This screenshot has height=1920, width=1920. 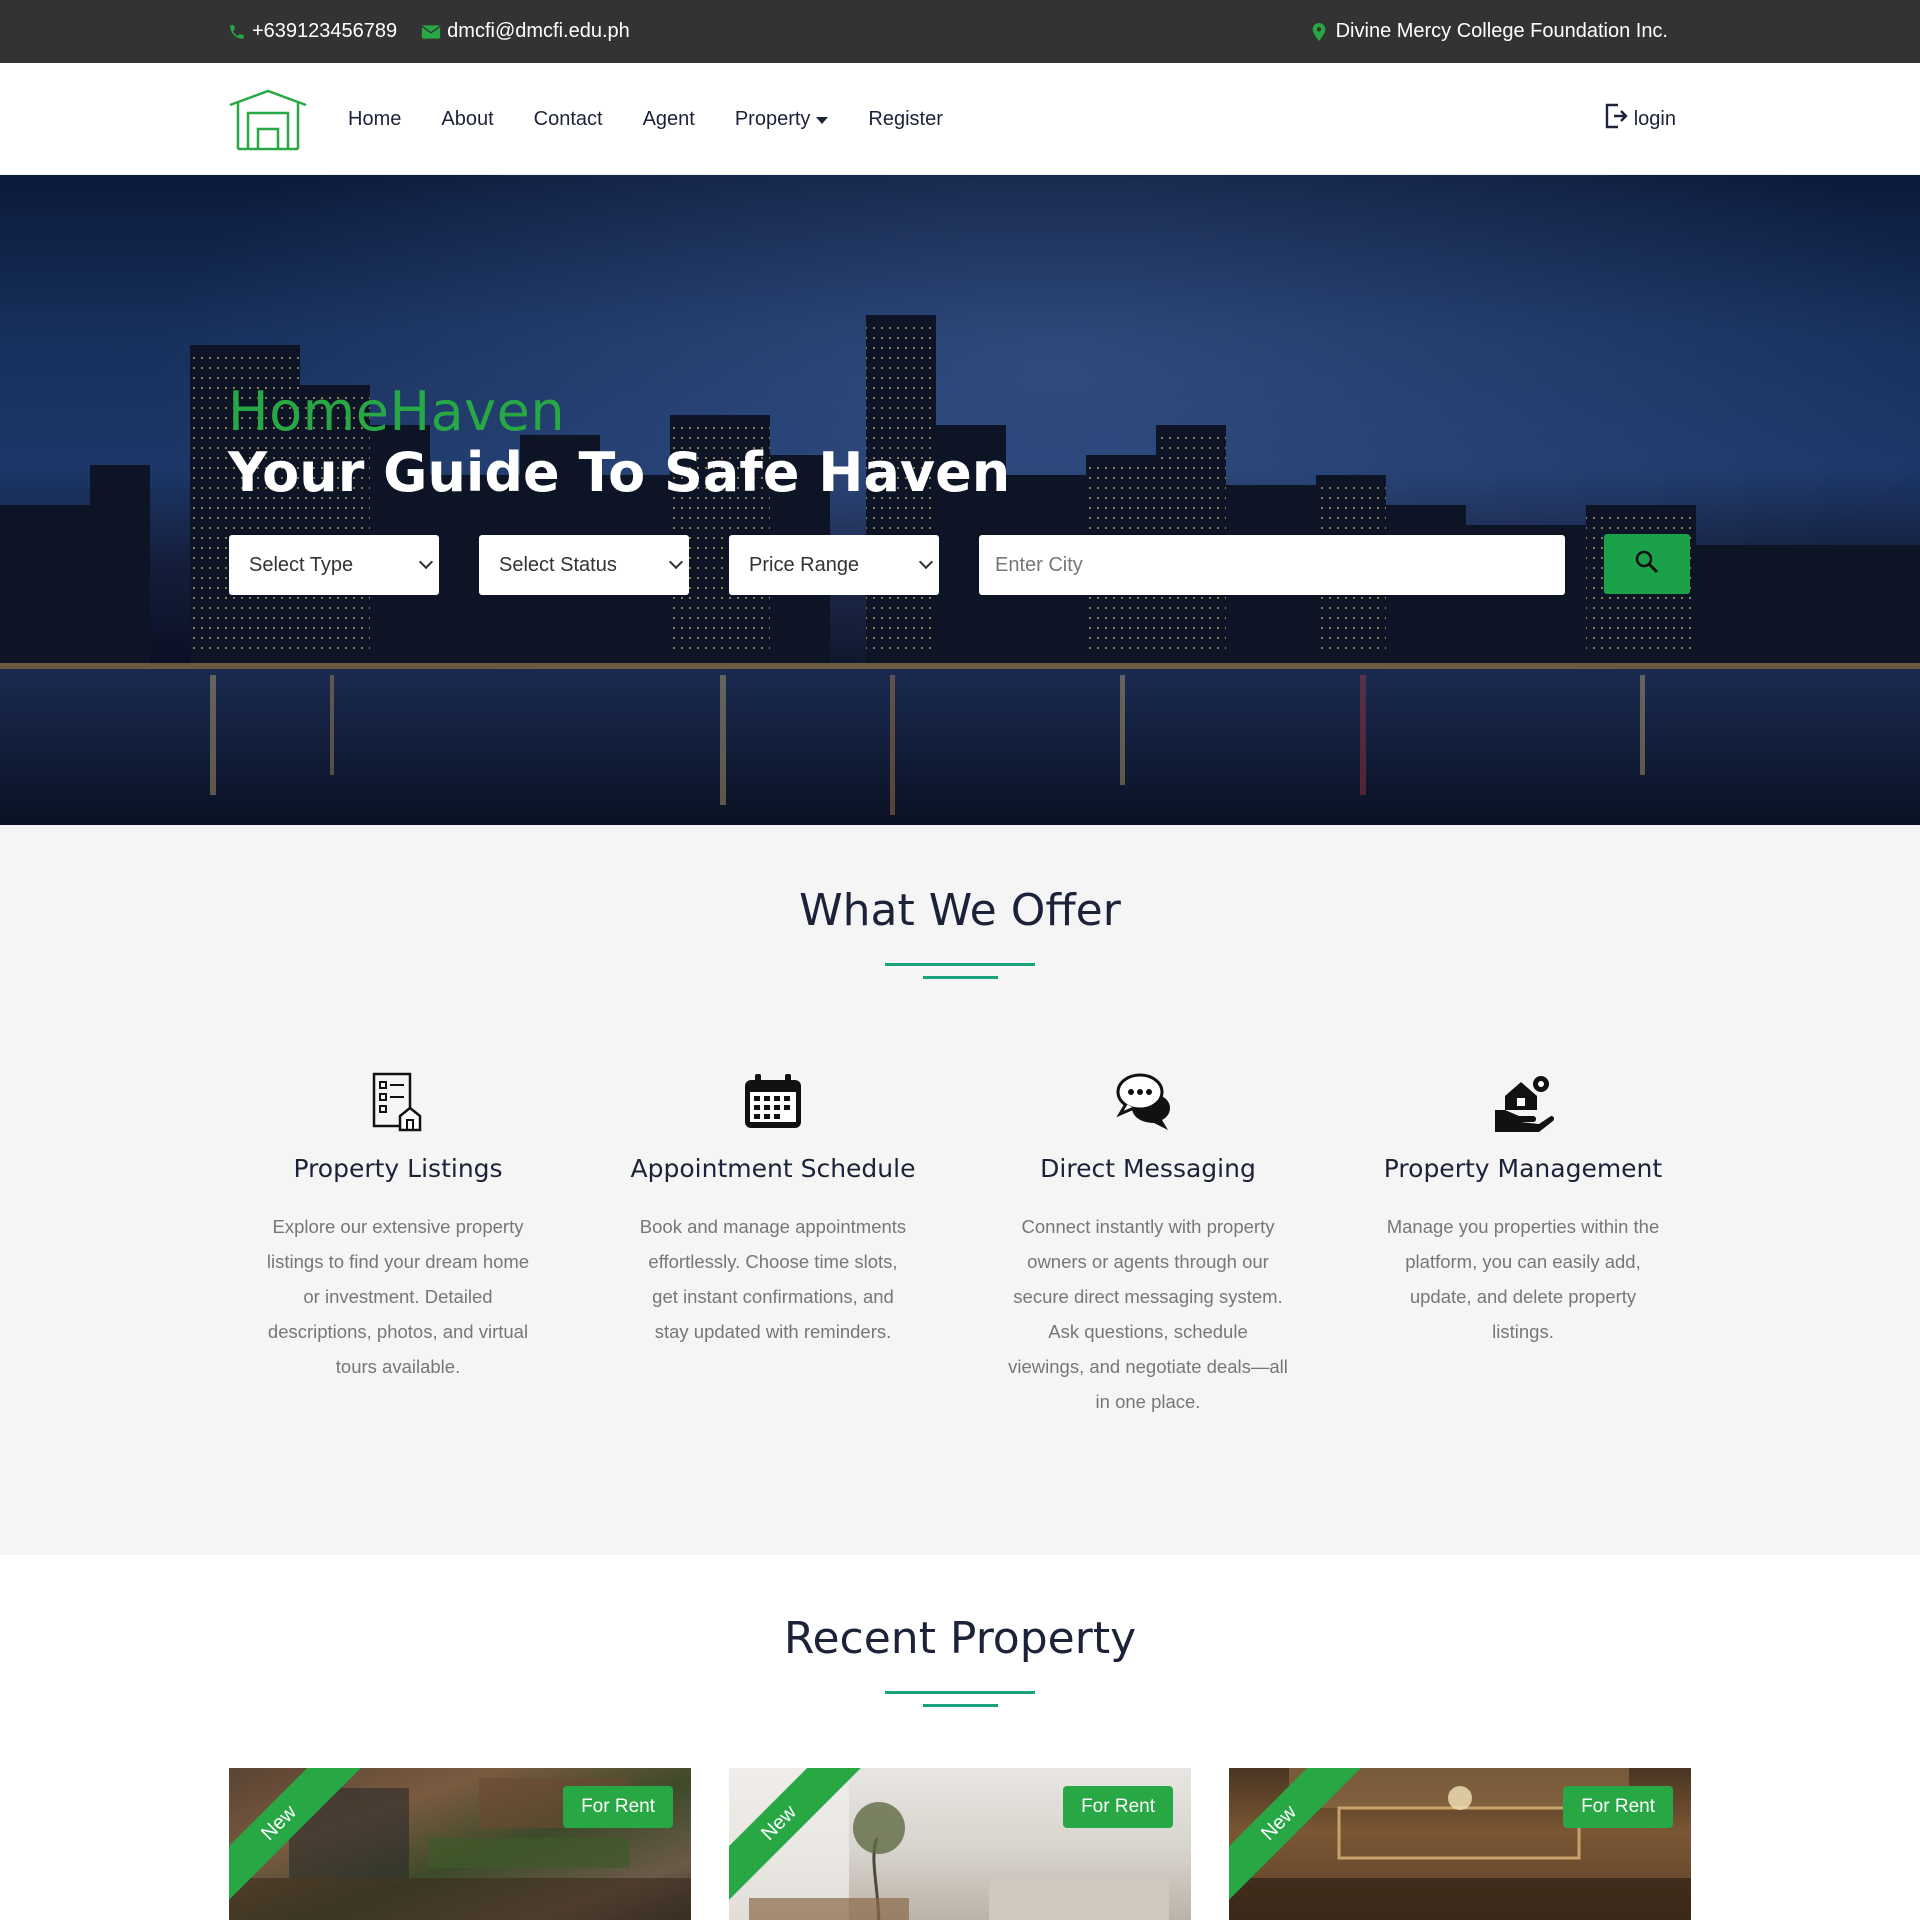 What do you see at coordinates (538, 31) in the screenshot?
I see `email-address: dmcfi@dmcfi.edu.ph` at bounding box center [538, 31].